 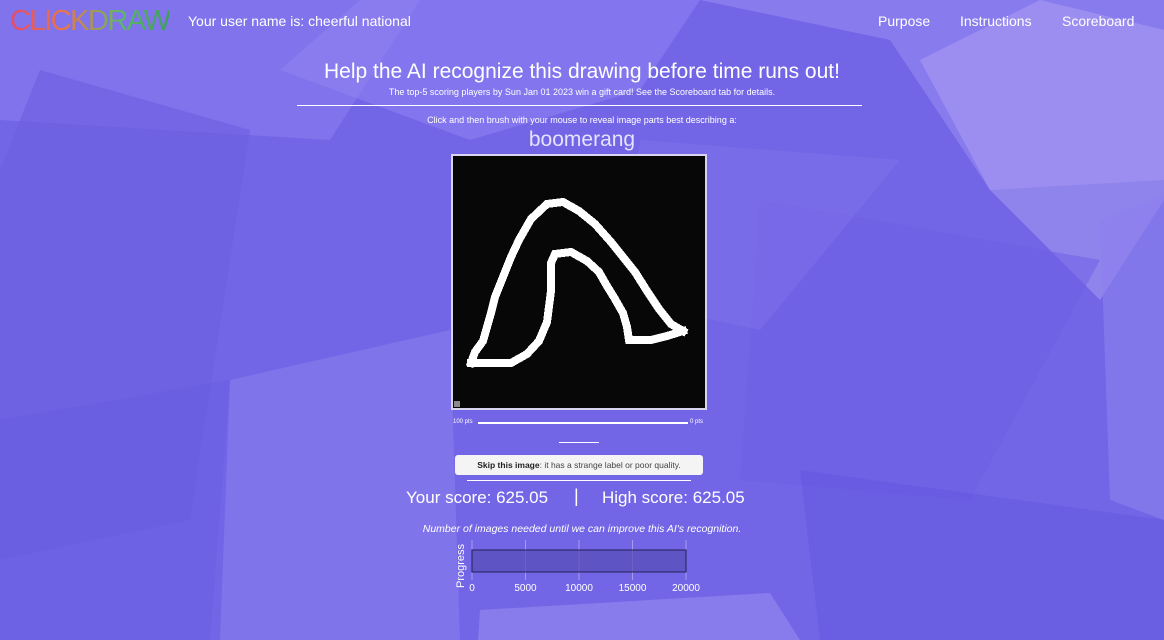 What do you see at coordinates (697, 422) in the screenshot?
I see `points-min-label: 0 pts` at bounding box center [697, 422].